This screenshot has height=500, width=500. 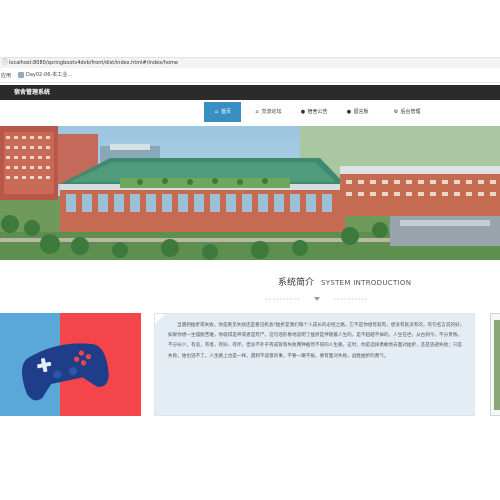 What do you see at coordinates (271, 112) in the screenshot?
I see `nav-item-label: 交流论坛` at bounding box center [271, 112].